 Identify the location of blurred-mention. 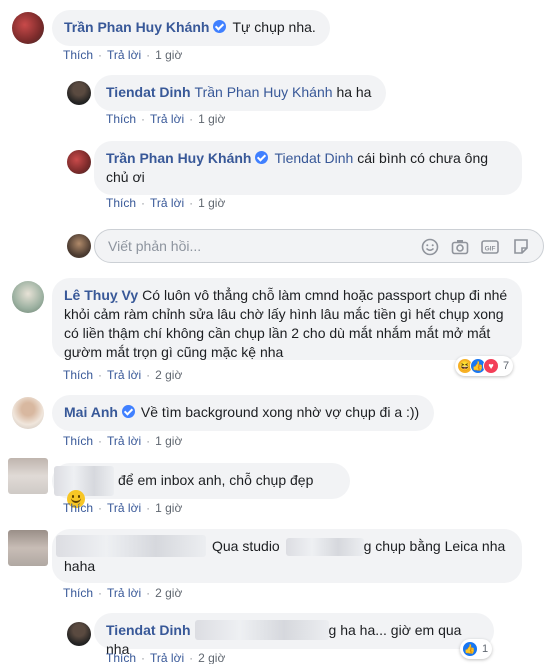
(261, 629).